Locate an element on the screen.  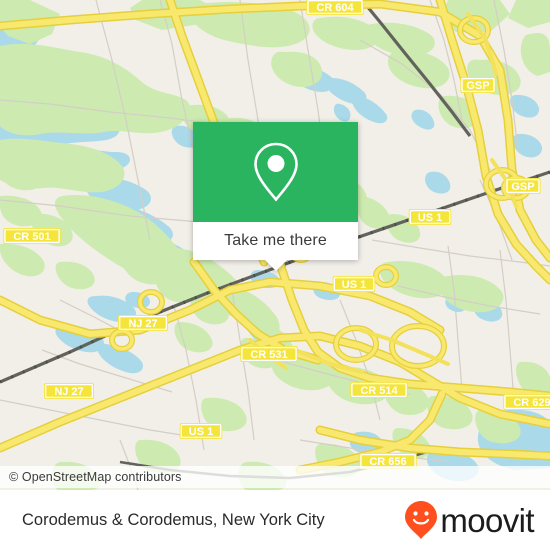
road-shield: CR 531 is located at coordinates (269, 354).